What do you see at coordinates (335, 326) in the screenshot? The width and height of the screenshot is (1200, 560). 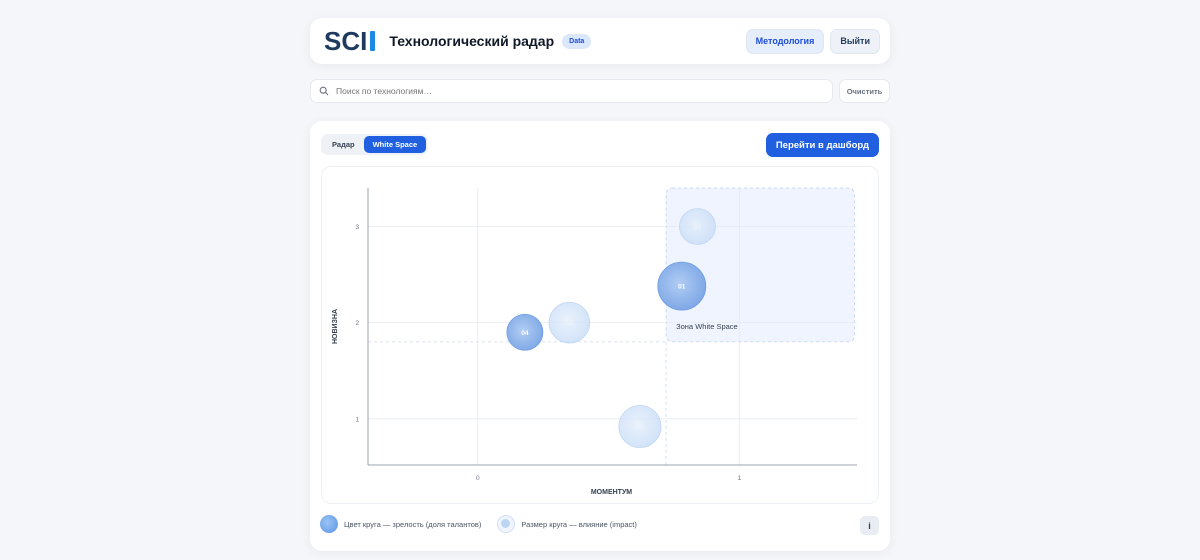 I see `y-axis-label: НОВИЗНА` at bounding box center [335, 326].